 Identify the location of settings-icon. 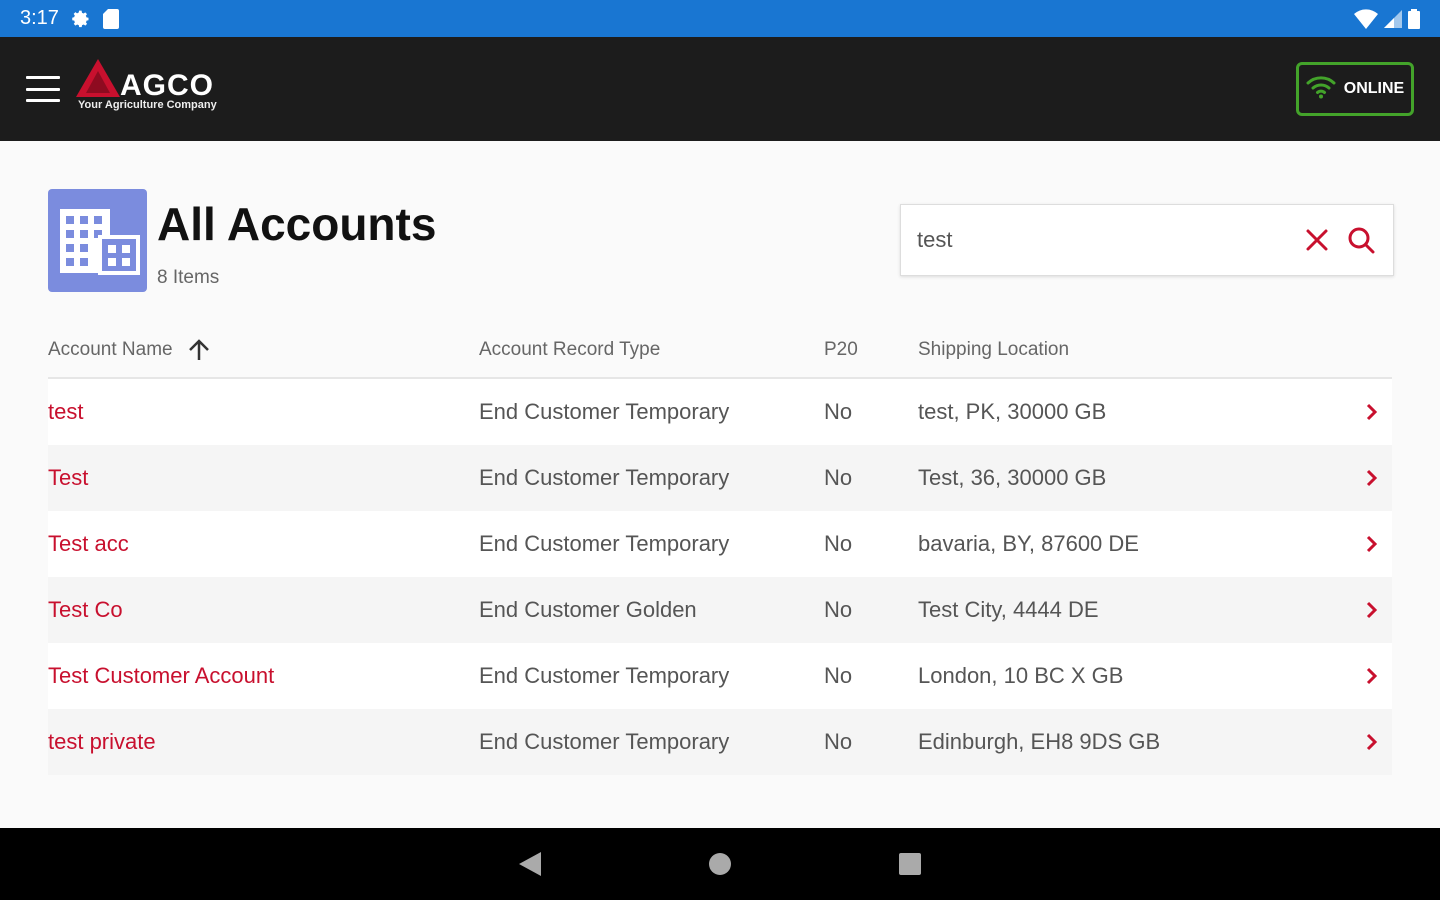
(81, 19).